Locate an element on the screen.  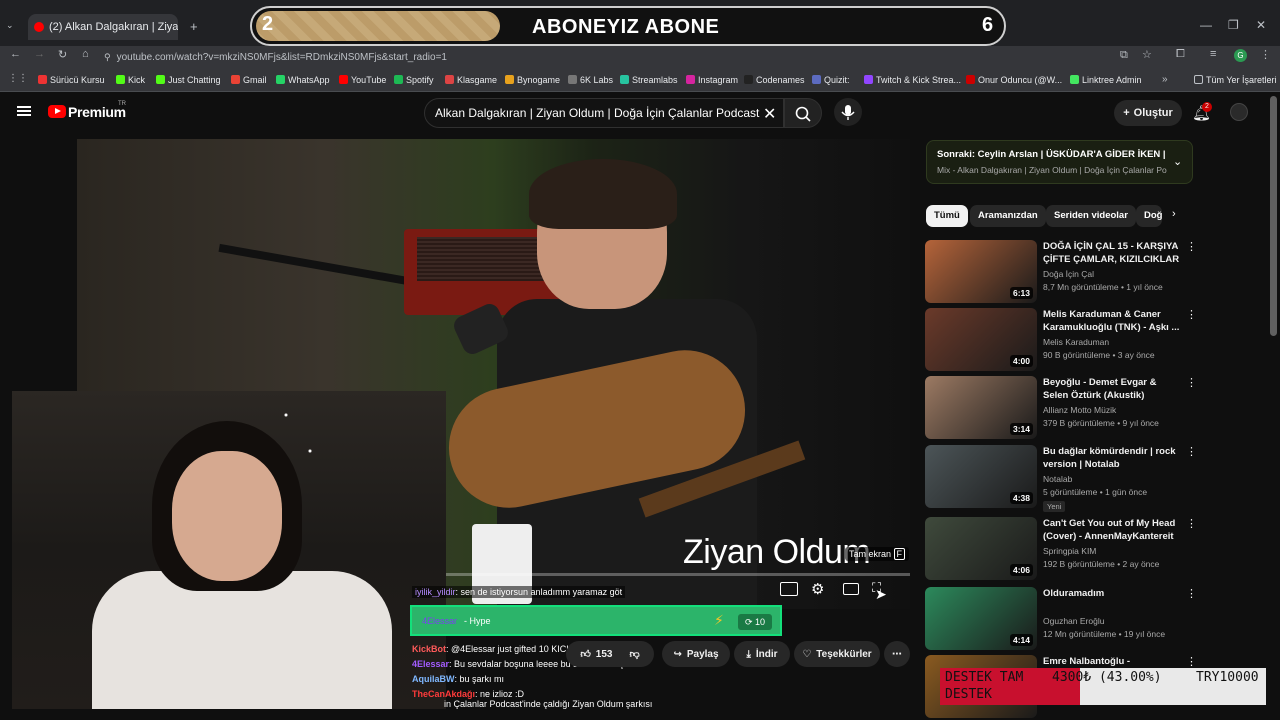
video-thumbnail: 4:14 is located at coordinates (981, 618).